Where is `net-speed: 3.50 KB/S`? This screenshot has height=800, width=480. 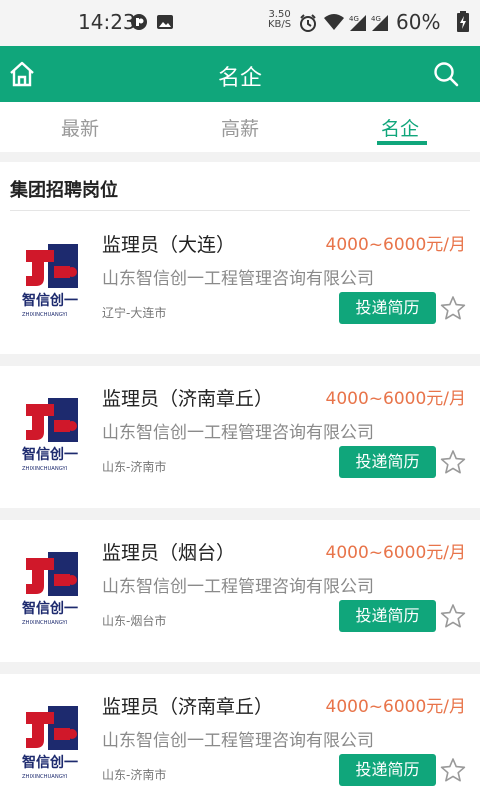
net-speed: 3.50 KB/S is located at coordinates (279, 20).